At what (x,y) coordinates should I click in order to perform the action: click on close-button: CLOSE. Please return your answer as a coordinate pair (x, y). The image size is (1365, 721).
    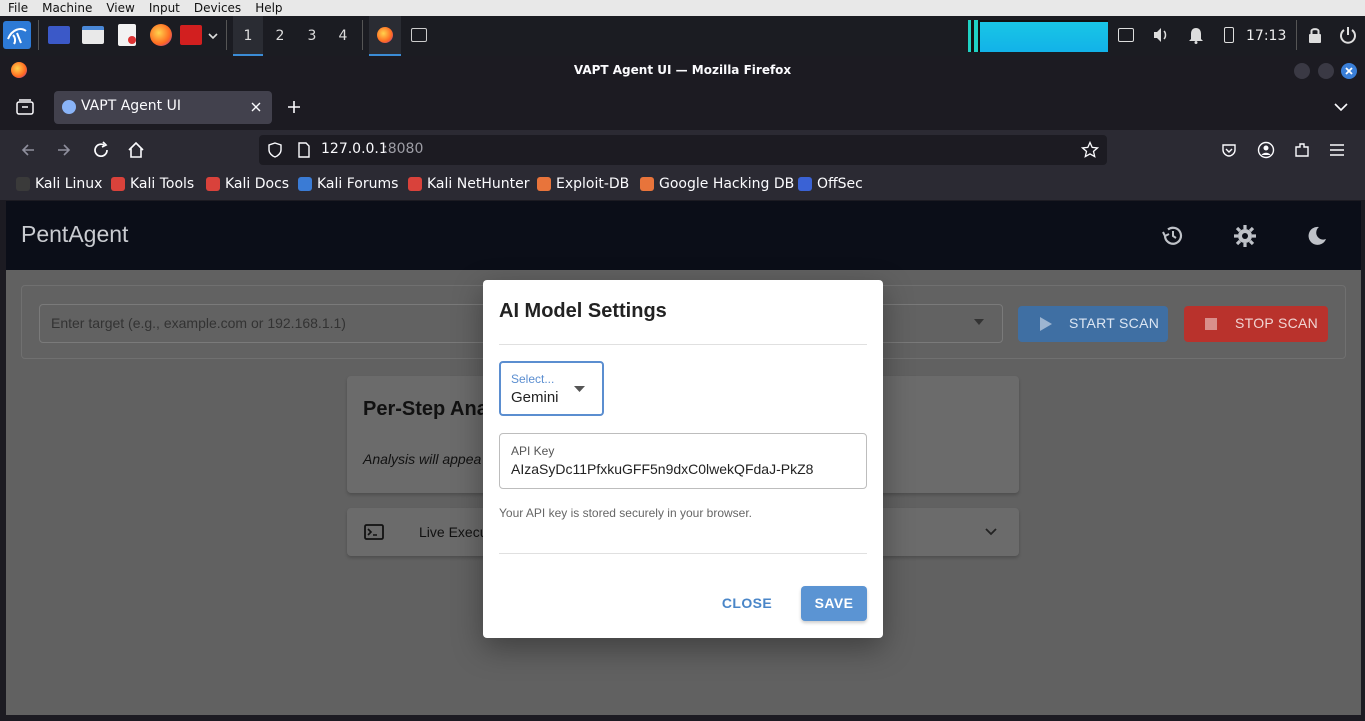
    Looking at the image, I should click on (747, 603).